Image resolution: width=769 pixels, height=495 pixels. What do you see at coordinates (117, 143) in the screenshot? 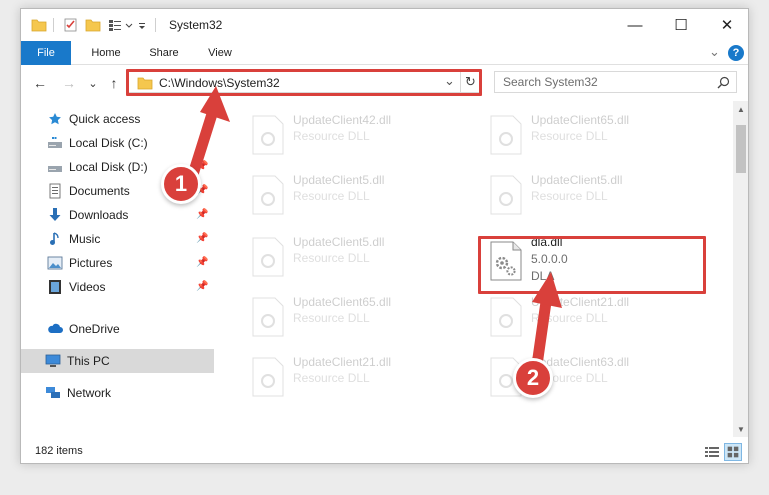
I see `sidebar-item-local-disk-c: Local Disk (C:) 📌` at bounding box center [117, 143].